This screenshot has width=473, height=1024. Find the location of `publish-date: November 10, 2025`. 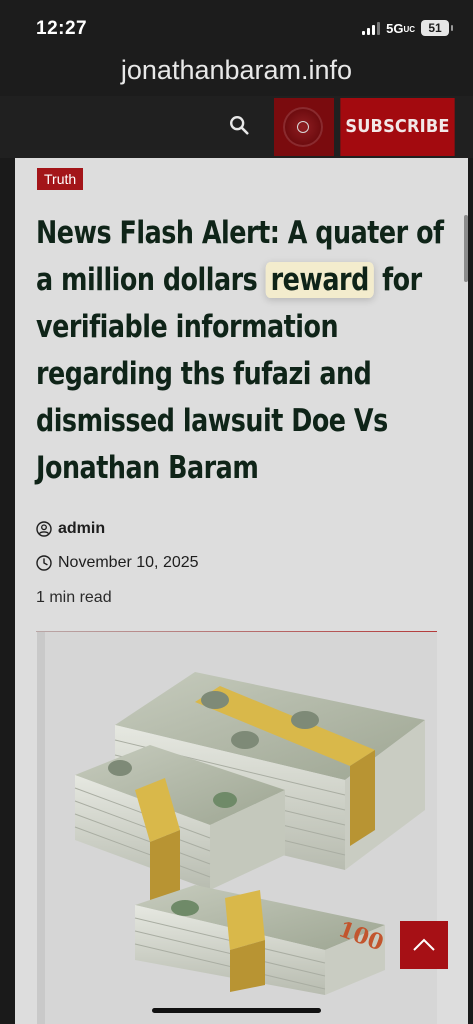

publish-date: November 10, 2025 is located at coordinates (128, 562).